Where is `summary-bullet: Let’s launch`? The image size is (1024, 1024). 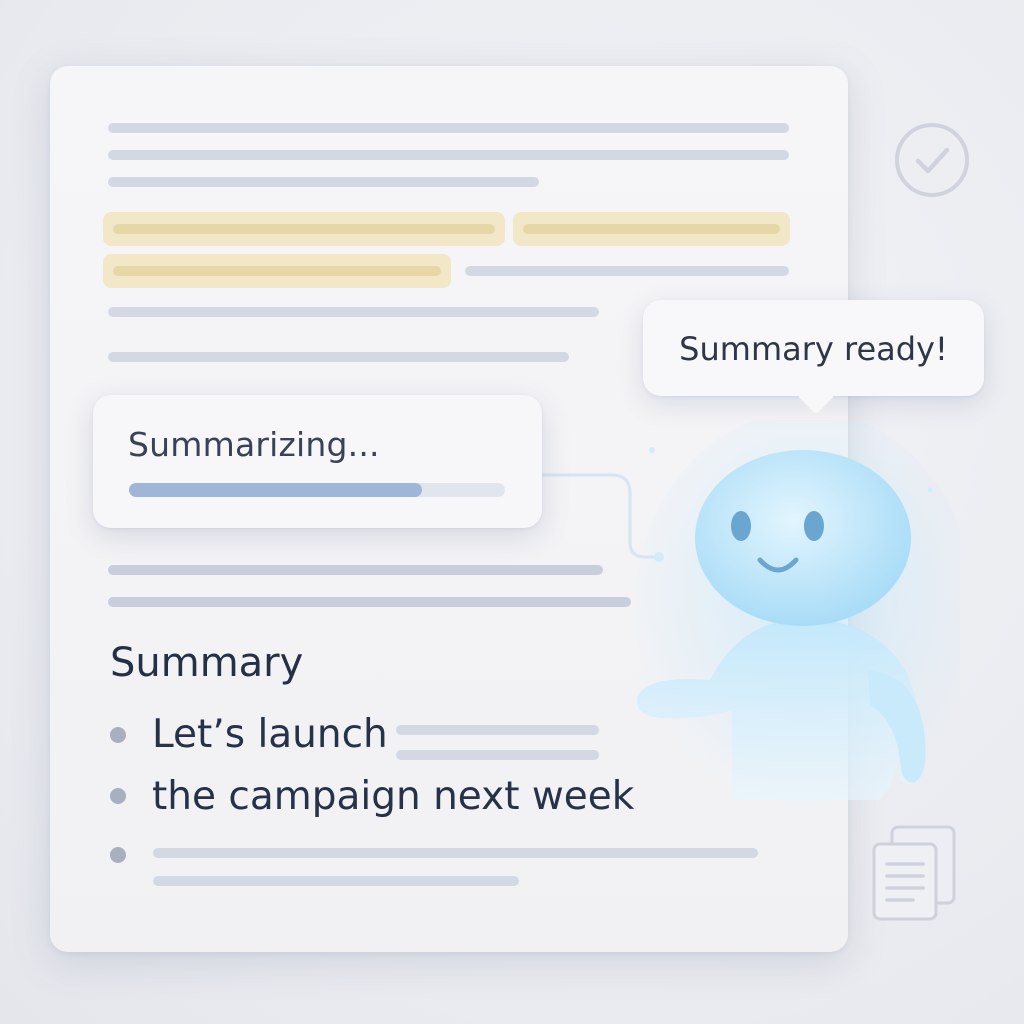 summary-bullet: Let’s launch is located at coordinates (270, 734).